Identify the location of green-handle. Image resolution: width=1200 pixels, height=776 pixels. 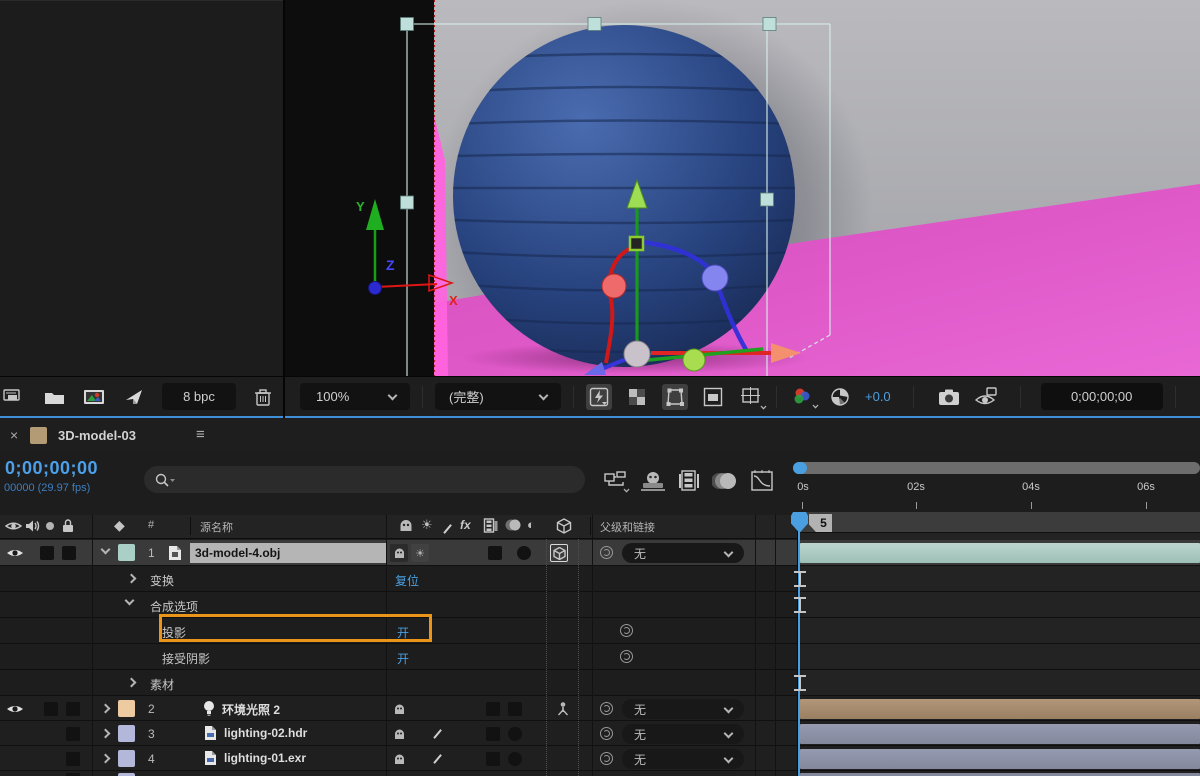
(694, 360).